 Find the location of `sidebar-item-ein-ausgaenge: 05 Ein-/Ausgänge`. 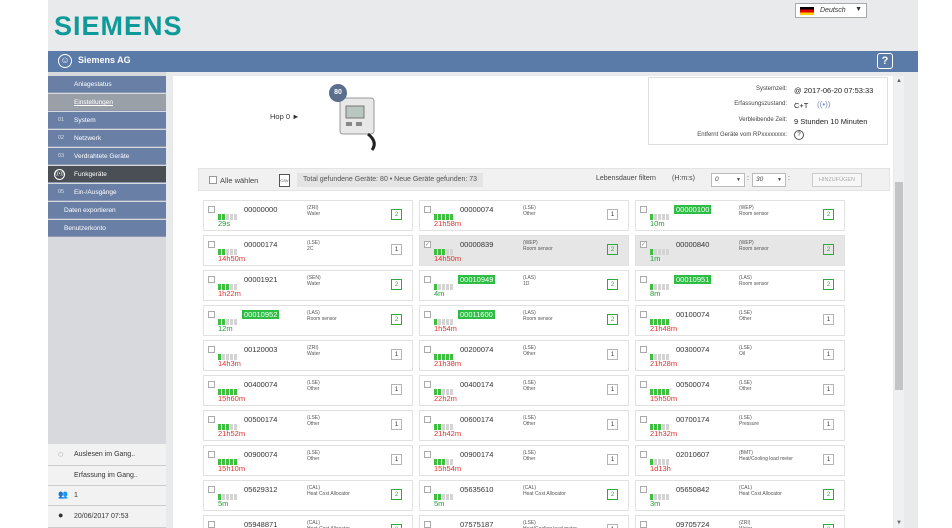

sidebar-item-ein-ausgaenge: 05 Ein-/Ausgänge is located at coordinates (107, 192).